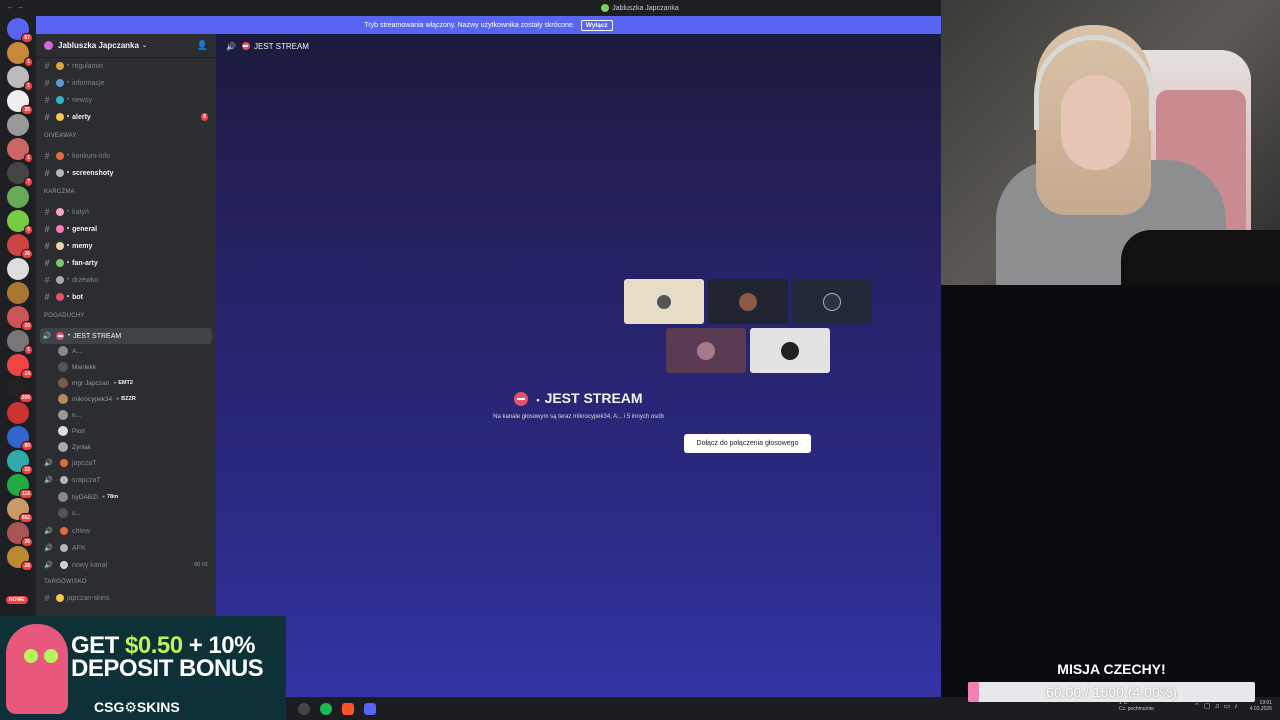 Image resolution: width=1280 pixels, height=720 pixels. Describe the element at coordinates (59, 192) in the screenshot. I see `channel-category: KARCZMA` at that location.